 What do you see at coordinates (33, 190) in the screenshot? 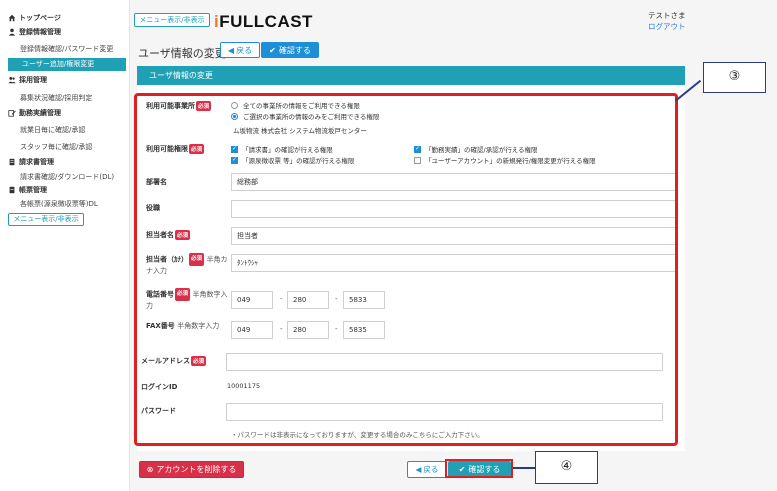
I see `sidebar-category-label: 帳票管理` at bounding box center [33, 190].